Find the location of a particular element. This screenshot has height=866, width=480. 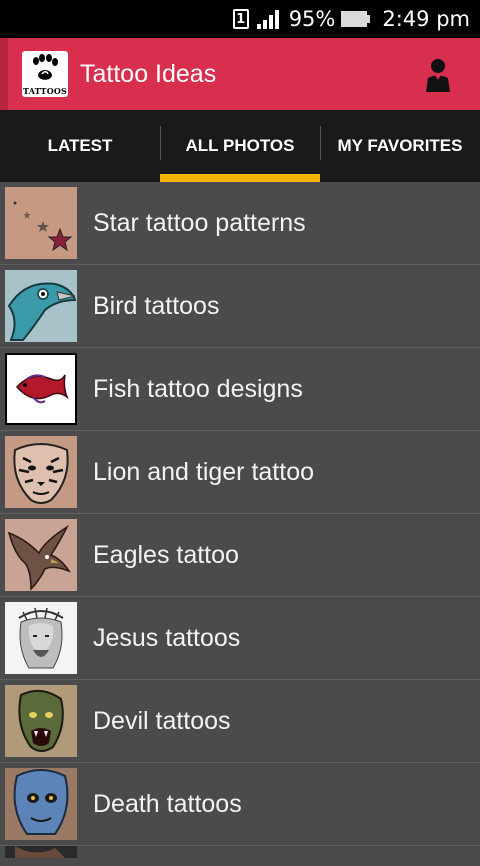

sim-icon: 1 is located at coordinates (240, 19).